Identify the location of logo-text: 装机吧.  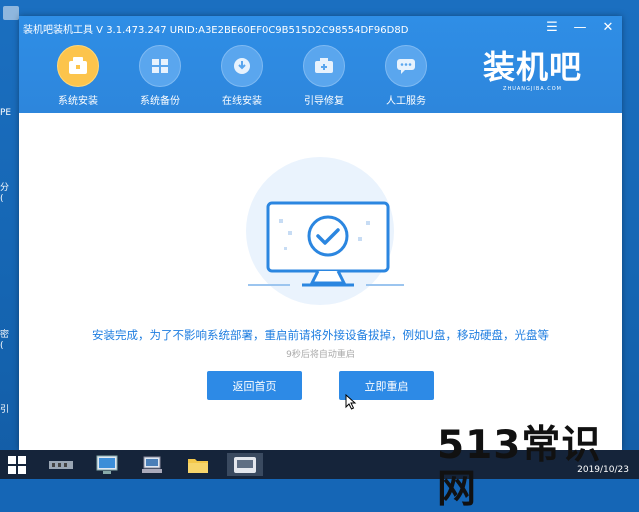
(532, 67).